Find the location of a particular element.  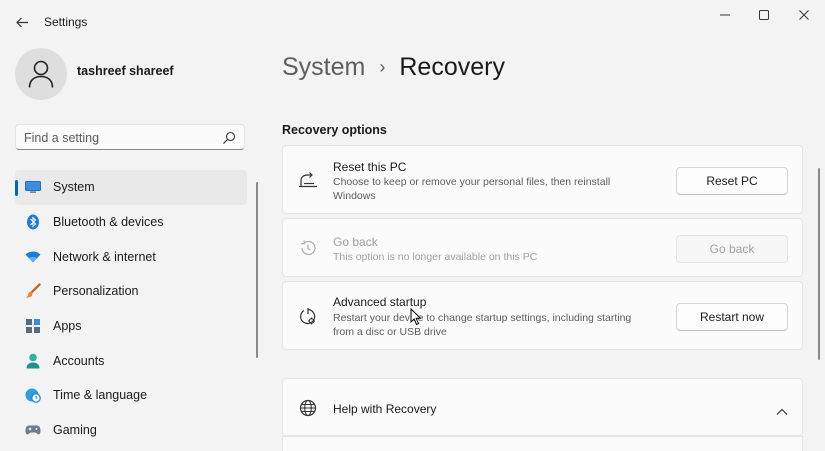

brush-icon is located at coordinates (33, 291).